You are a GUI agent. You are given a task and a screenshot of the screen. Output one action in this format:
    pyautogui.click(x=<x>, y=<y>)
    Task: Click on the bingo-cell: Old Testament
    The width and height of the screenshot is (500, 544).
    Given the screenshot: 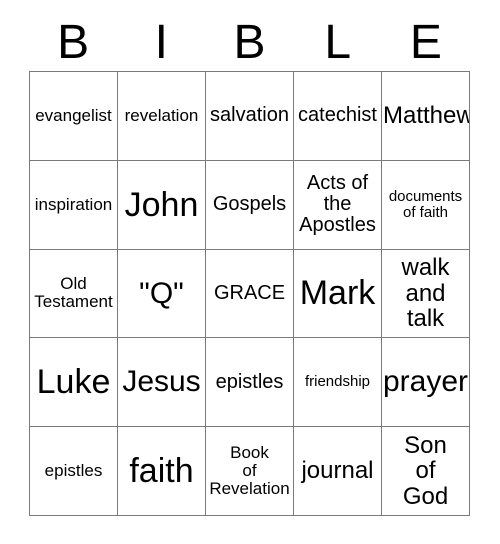 What is the action you would take?
    pyautogui.click(x=74, y=294)
    